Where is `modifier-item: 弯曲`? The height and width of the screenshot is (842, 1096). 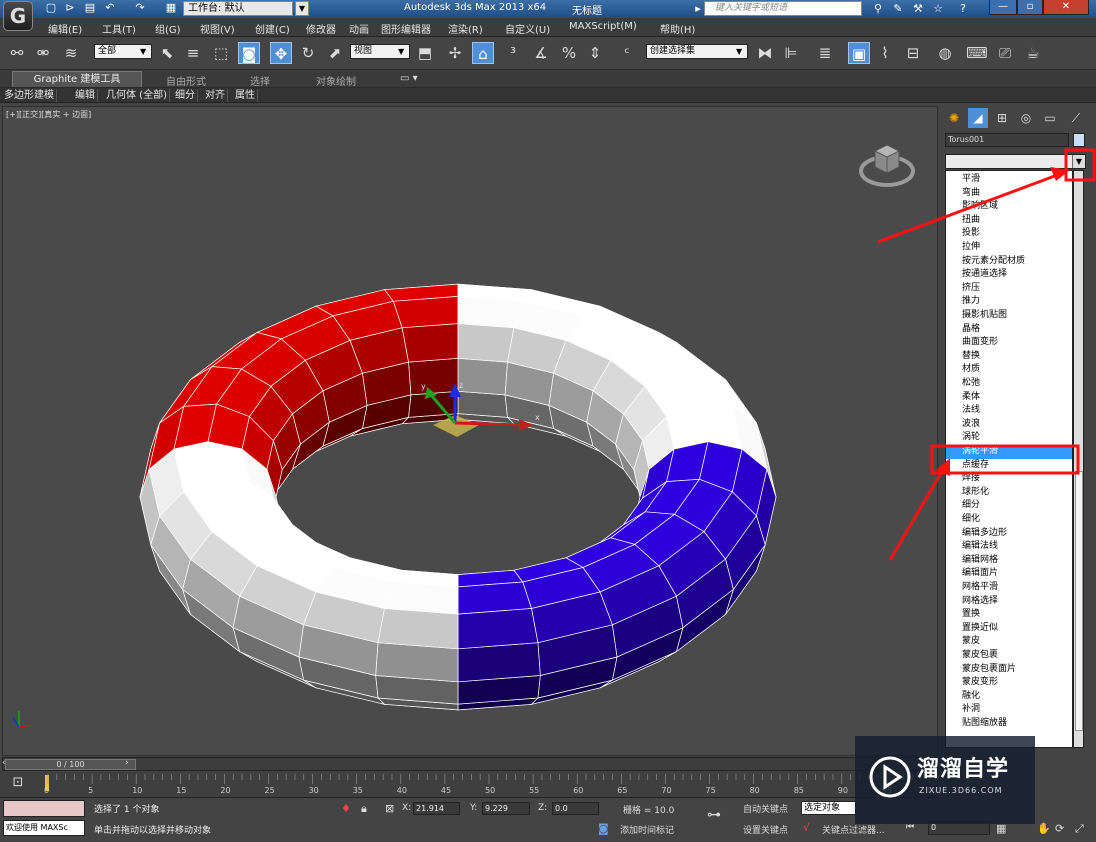
modifier-item: 弯曲 is located at coordinates (1009, 194).